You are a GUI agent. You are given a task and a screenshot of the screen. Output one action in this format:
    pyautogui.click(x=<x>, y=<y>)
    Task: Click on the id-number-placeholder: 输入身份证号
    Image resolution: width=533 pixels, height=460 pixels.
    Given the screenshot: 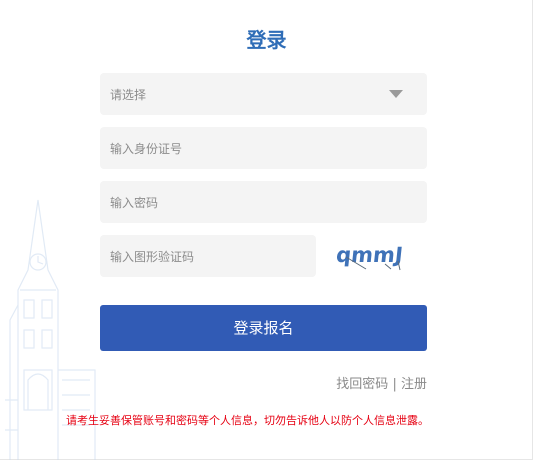 What is the action you would take?
    pyautogui.click(x=146, y=149)
    